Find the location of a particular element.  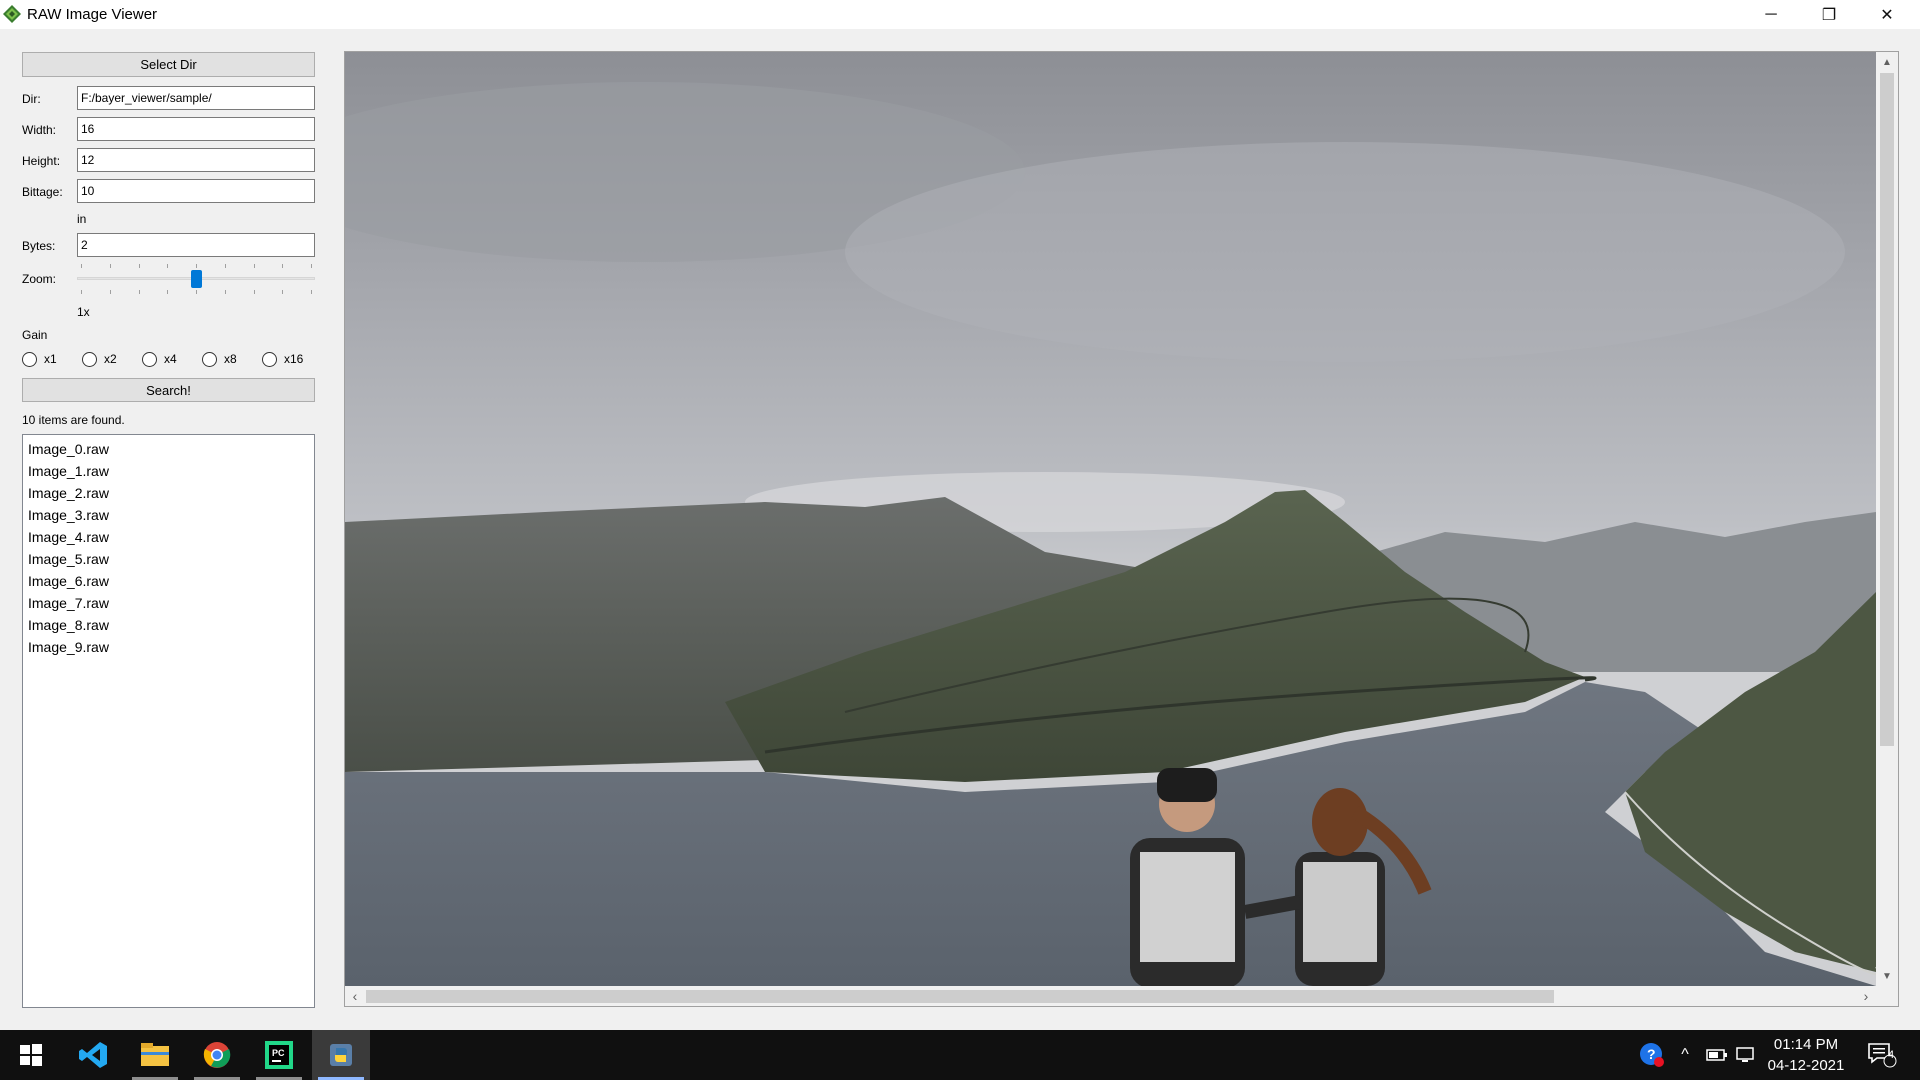

help-icon: ? is located at coordinates (1652, 1055).